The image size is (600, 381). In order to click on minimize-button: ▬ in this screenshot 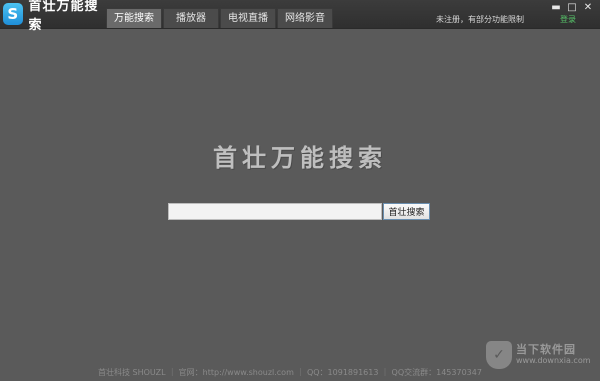, I will do `click(556, 7)`.